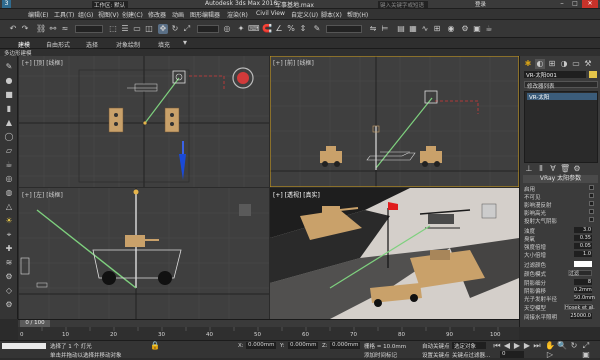 The image size is (600, 360). What do you see at coordinates (425, 29) in the screenshot?
I see `curve-editor-icon: ∿` at bounding box center [425, 29].